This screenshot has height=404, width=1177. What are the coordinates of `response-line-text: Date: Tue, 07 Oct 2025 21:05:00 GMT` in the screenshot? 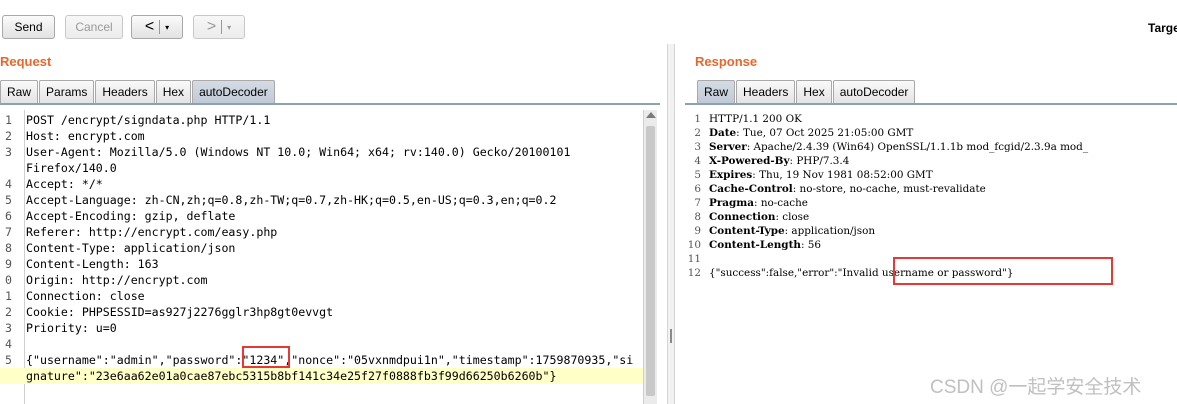 It's located at (811, 133).